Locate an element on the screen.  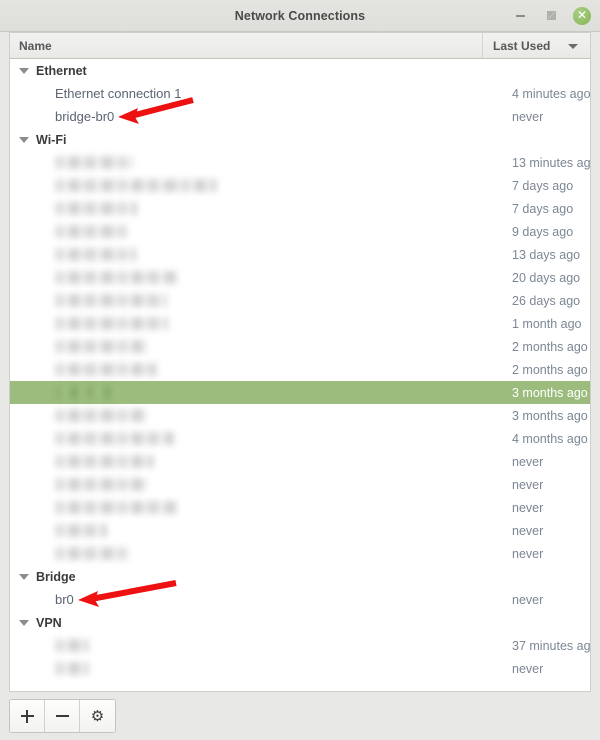
minimize-button is located at coordinates (520, 16).